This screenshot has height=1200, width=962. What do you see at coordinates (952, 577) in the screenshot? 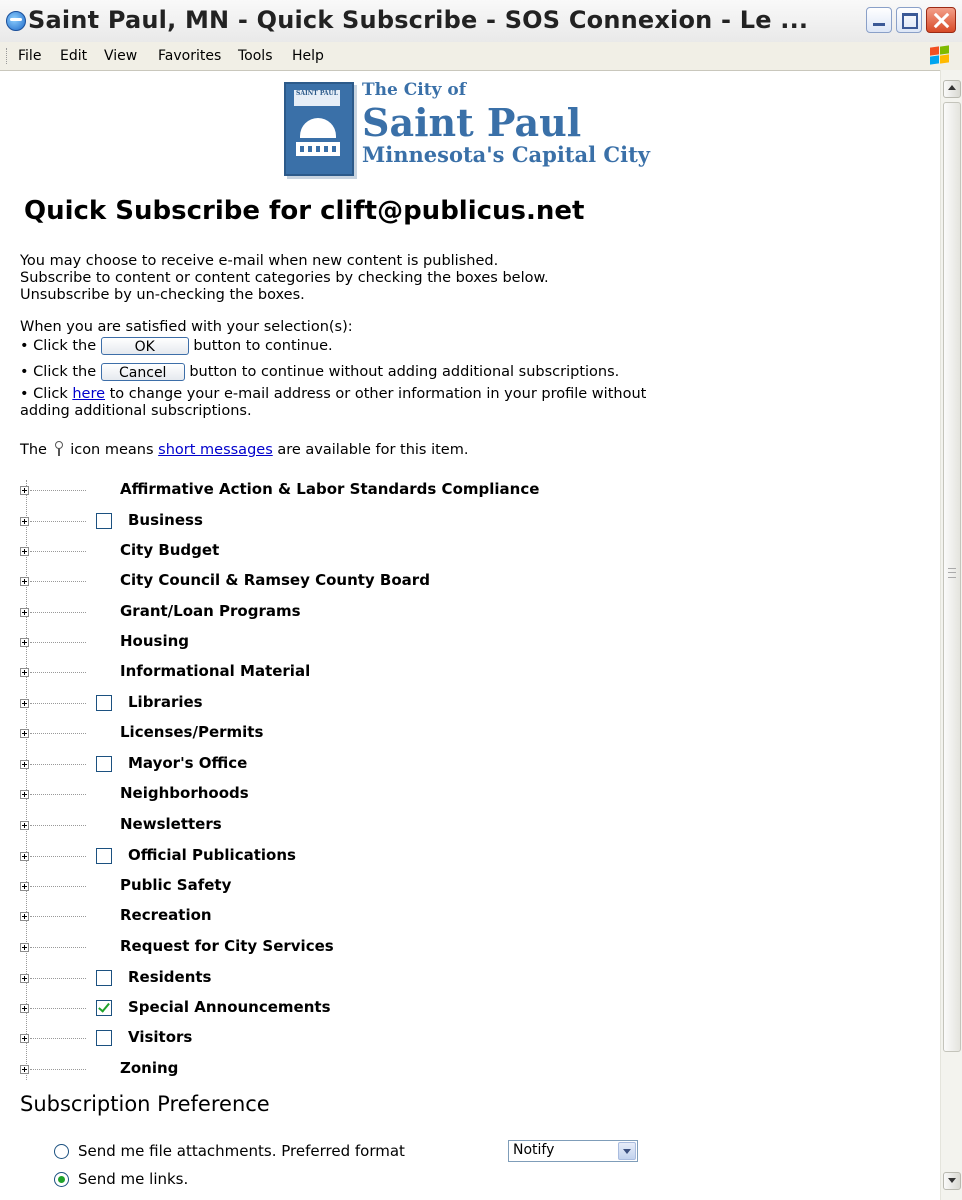
I see `scroll-thumb` at bounding box center [952, 577].